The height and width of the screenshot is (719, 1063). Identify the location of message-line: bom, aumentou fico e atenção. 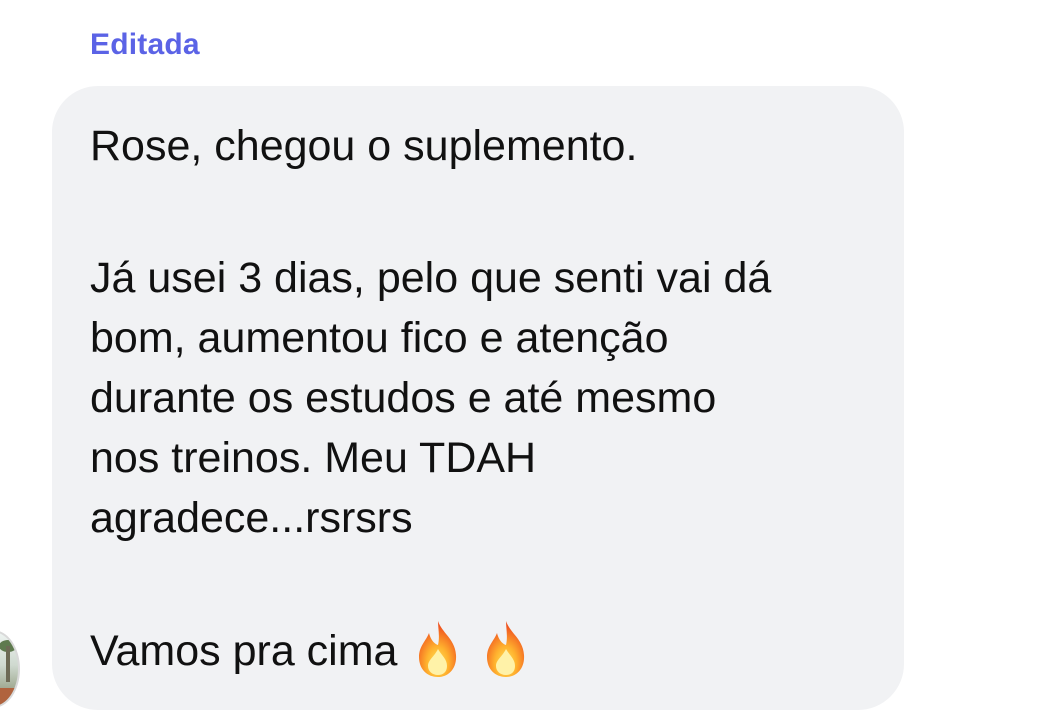
(379, 338).